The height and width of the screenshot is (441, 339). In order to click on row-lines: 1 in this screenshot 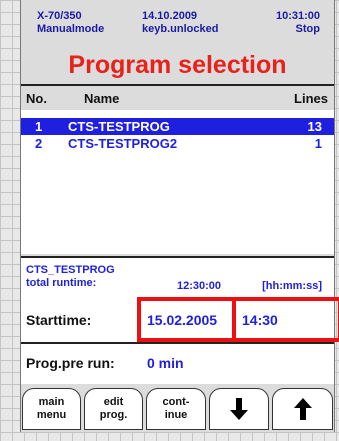, I will do `click(318, 143)`.